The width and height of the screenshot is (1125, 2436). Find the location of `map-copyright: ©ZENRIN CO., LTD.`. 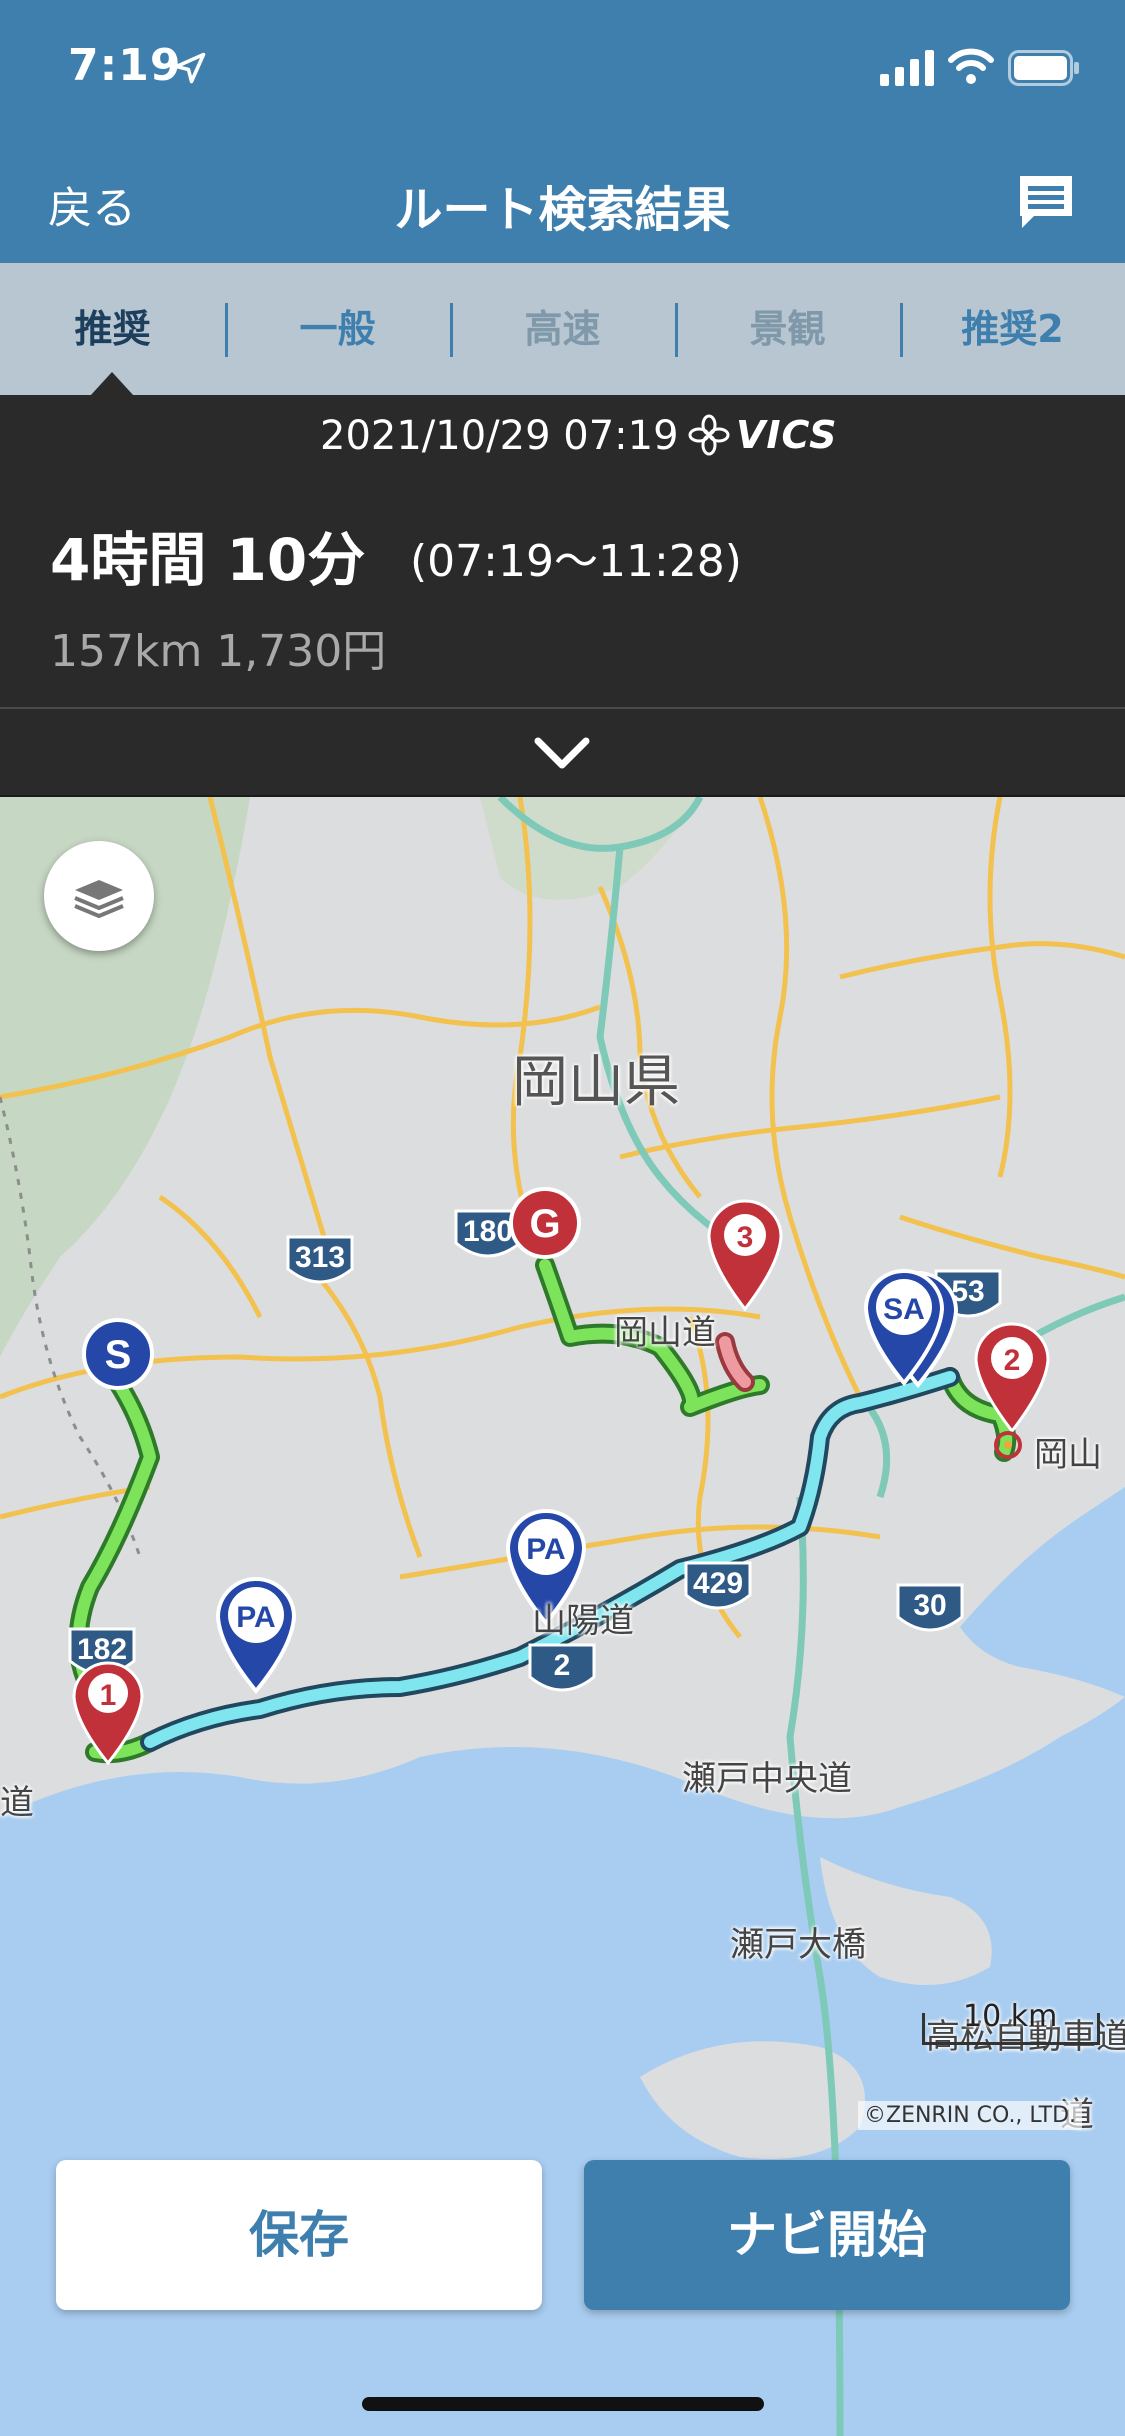

map-copyright: ©ZENRIN CO., LTD. is located at coordinates (970, 2115).